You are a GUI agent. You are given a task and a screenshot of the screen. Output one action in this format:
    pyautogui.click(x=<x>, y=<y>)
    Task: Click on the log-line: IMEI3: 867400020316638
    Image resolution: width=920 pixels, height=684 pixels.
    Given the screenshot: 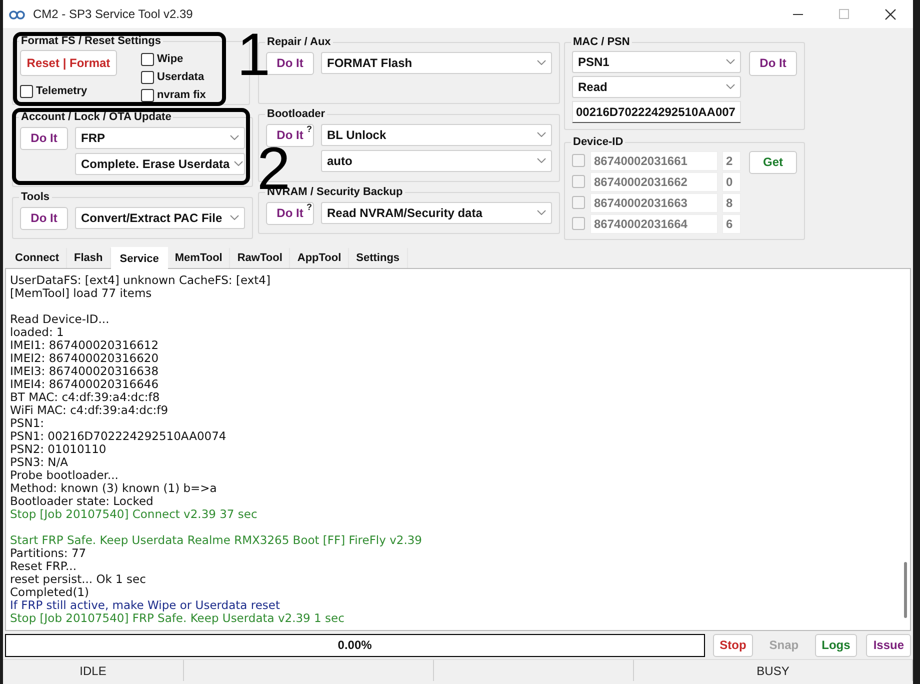 What is the action you would take?
    pyautogui.click(x=84, y=371)
    